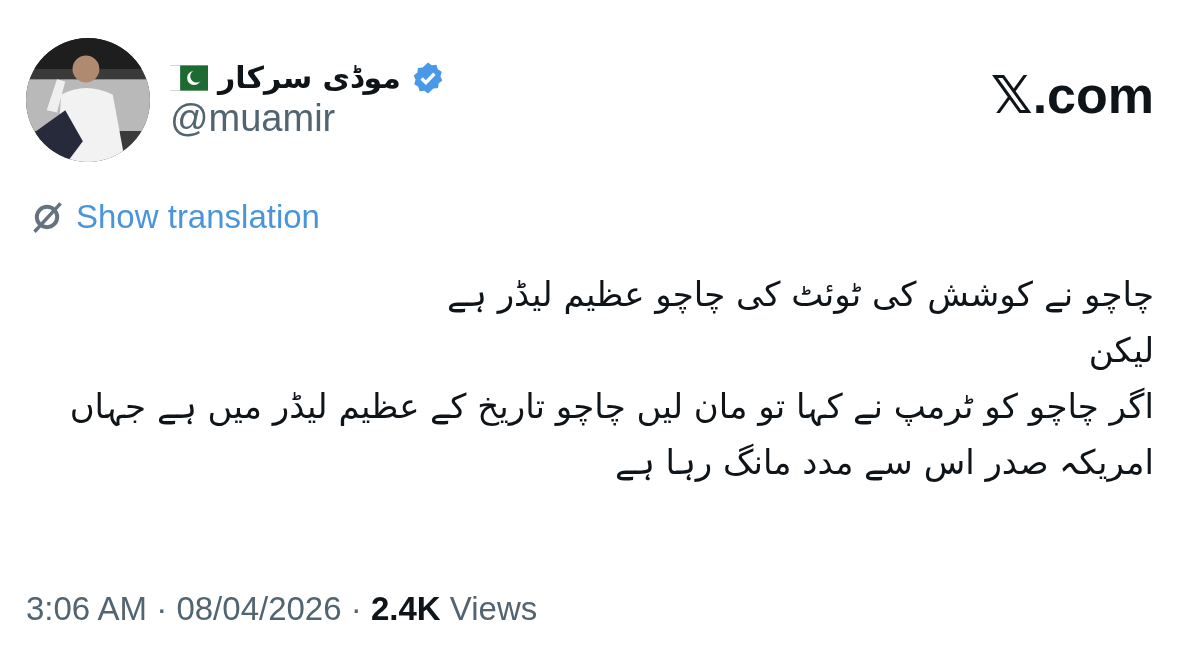 This screenshot has width=1200, height=658. I want to click on site-logo: 𝕏.com, so click(1072, 95).